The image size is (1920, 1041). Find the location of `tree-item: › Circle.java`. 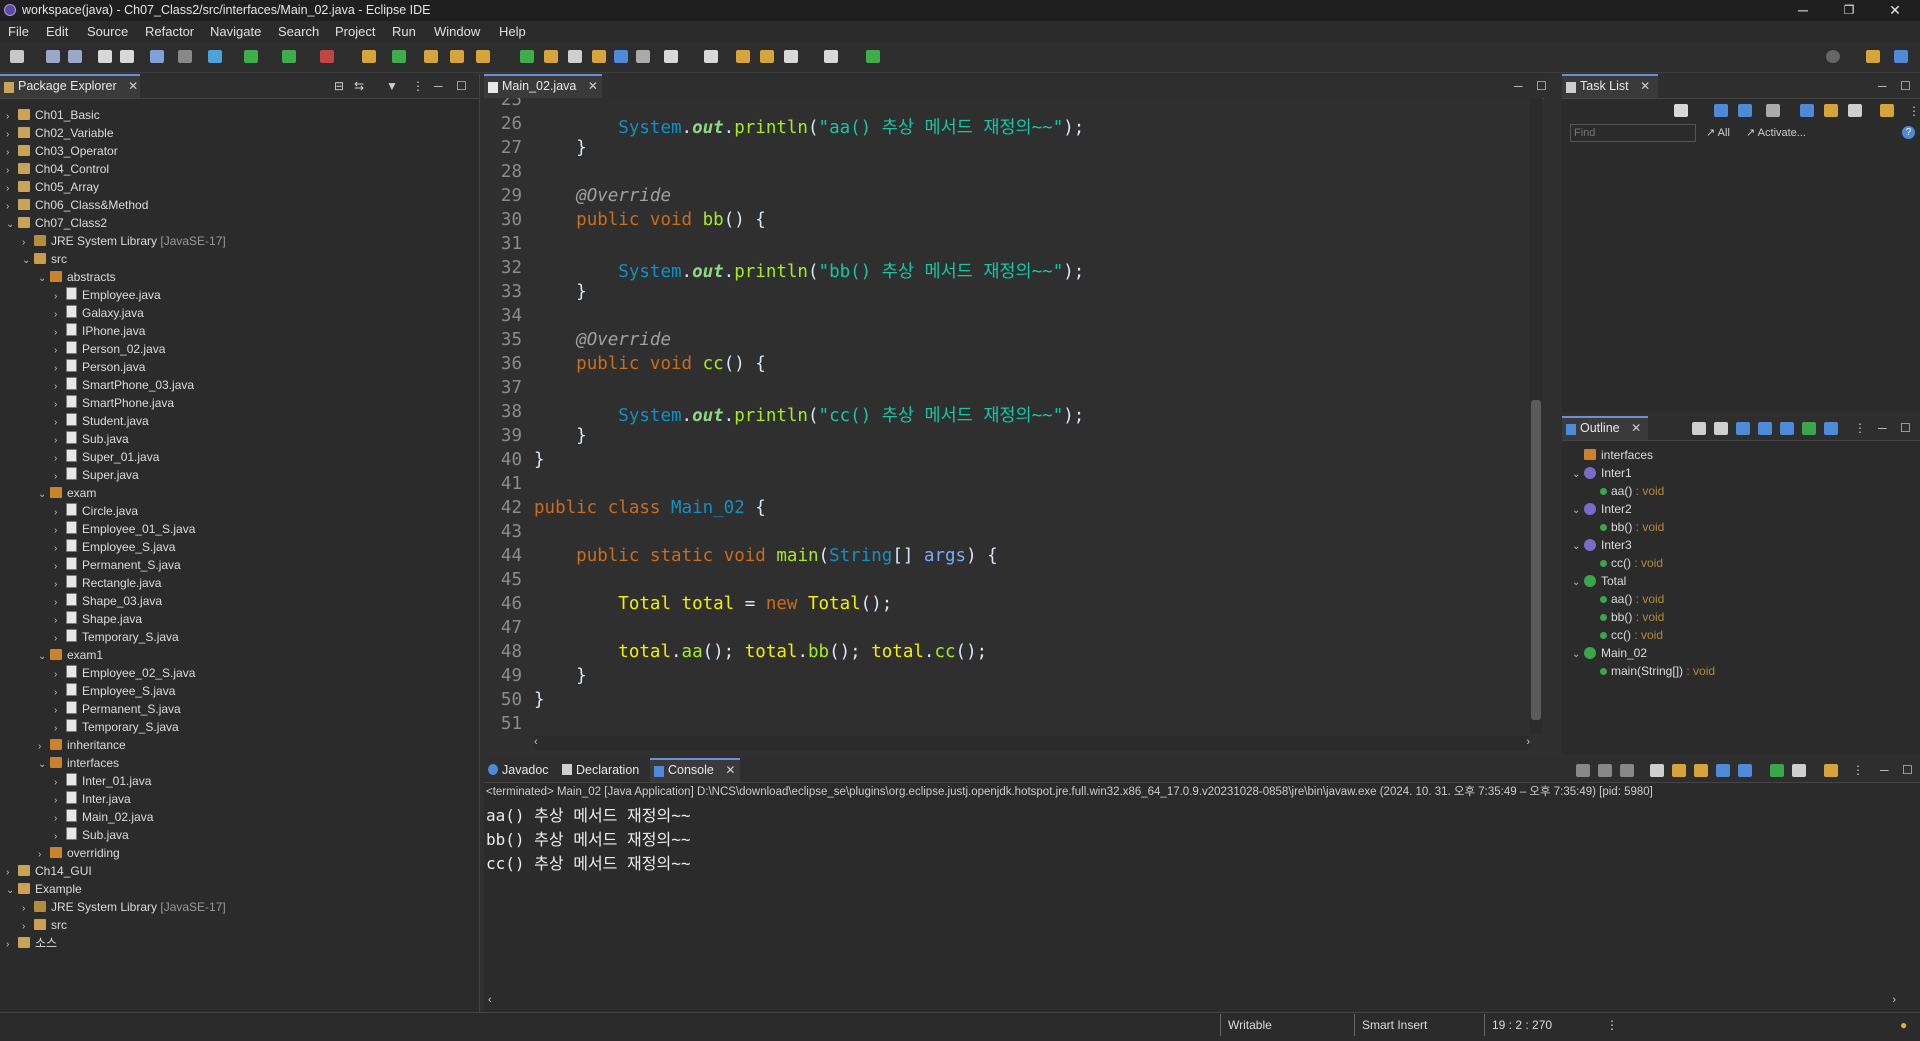

tree-item: › Circle.java is located at coordinates (96, 511).